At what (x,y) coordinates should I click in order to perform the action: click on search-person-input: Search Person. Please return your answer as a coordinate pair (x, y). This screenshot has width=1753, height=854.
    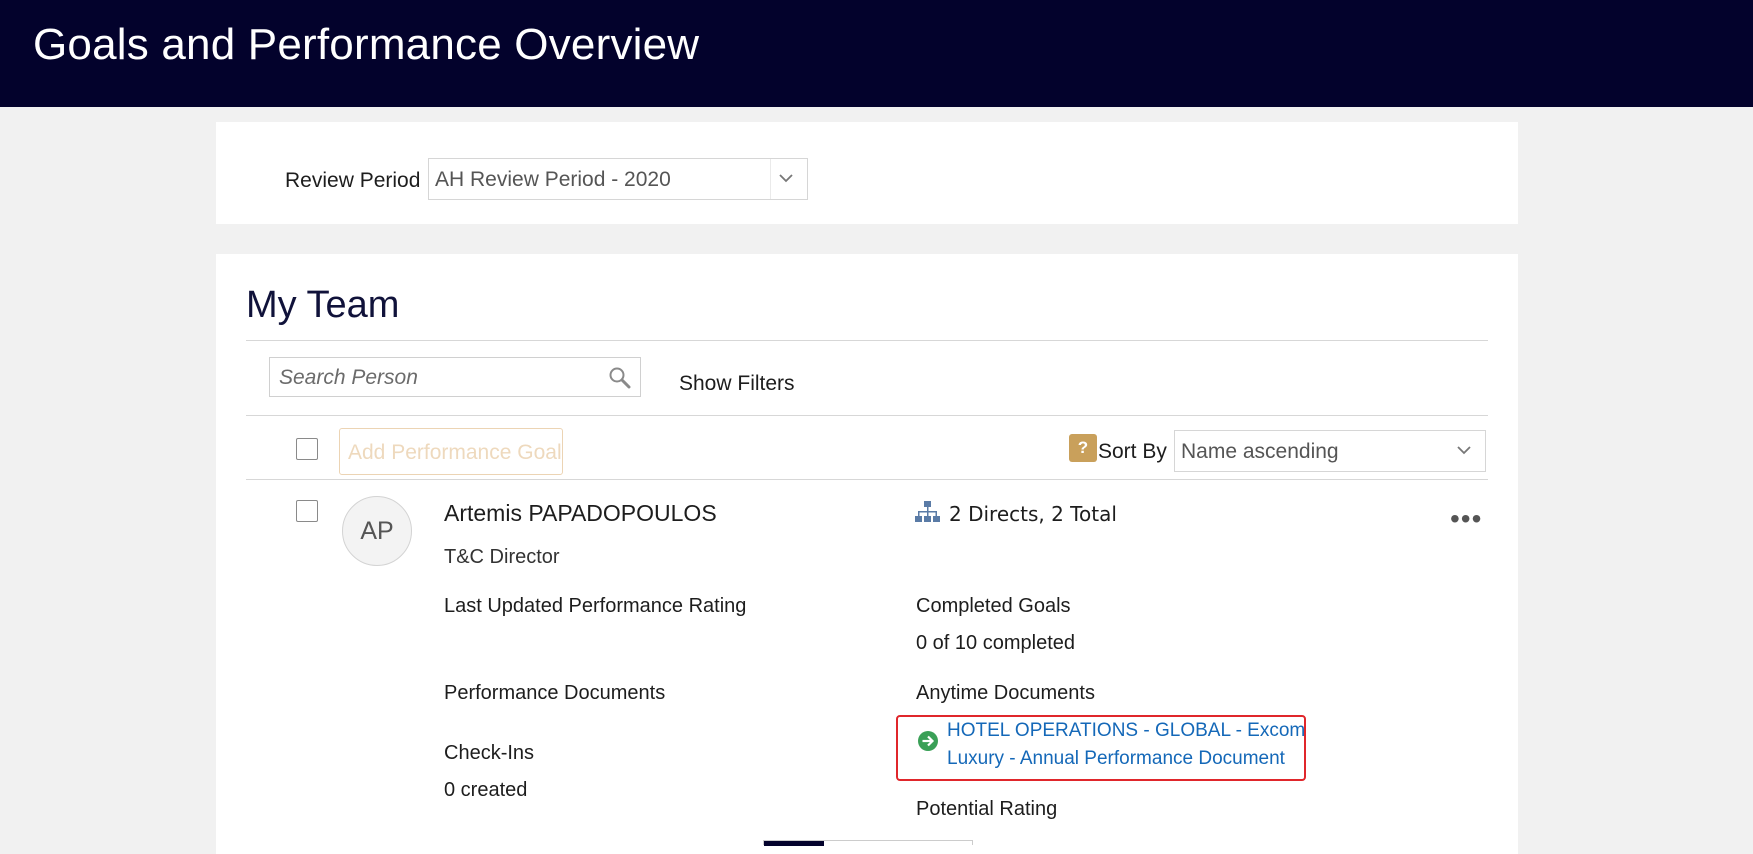
    Looking at the image, I should click on (455, 377).